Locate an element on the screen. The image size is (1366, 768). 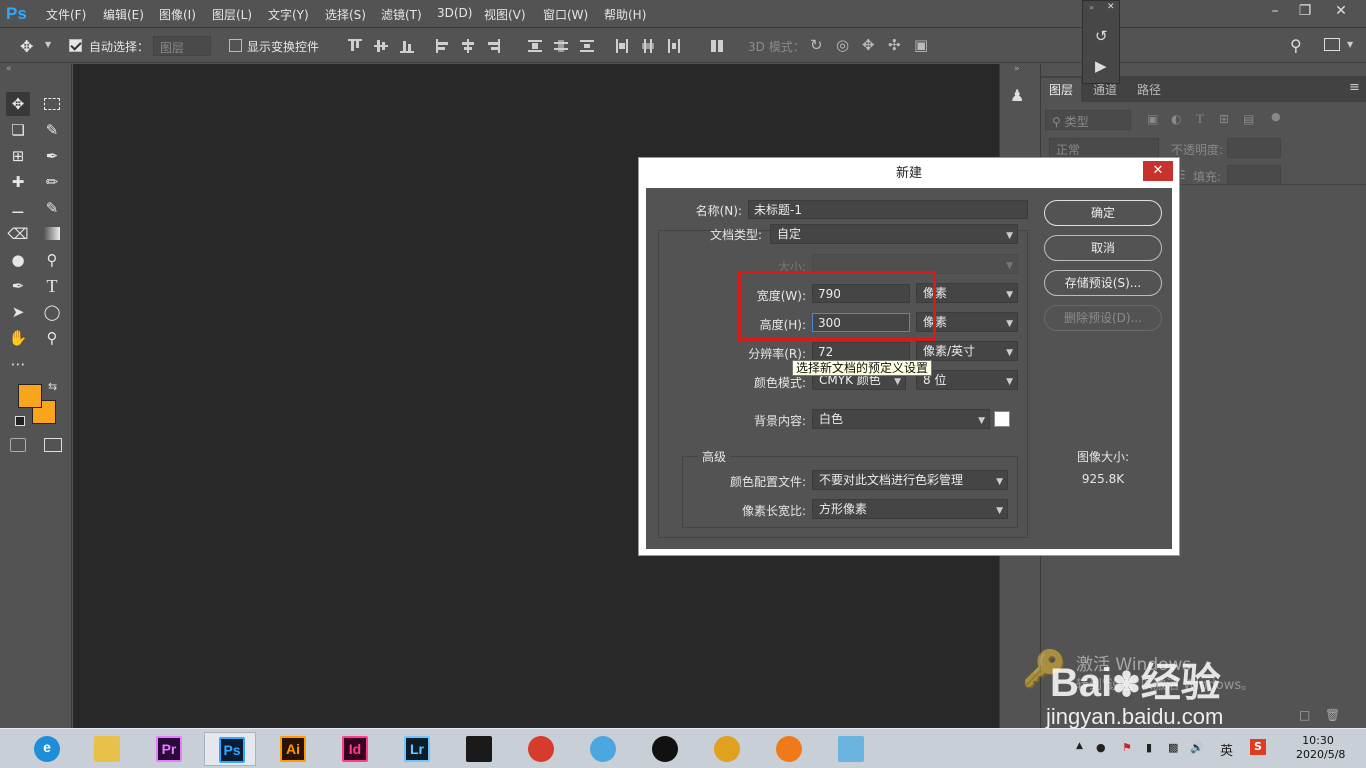
menu-3d: 3D(D) is located at coordinates (454, 13).